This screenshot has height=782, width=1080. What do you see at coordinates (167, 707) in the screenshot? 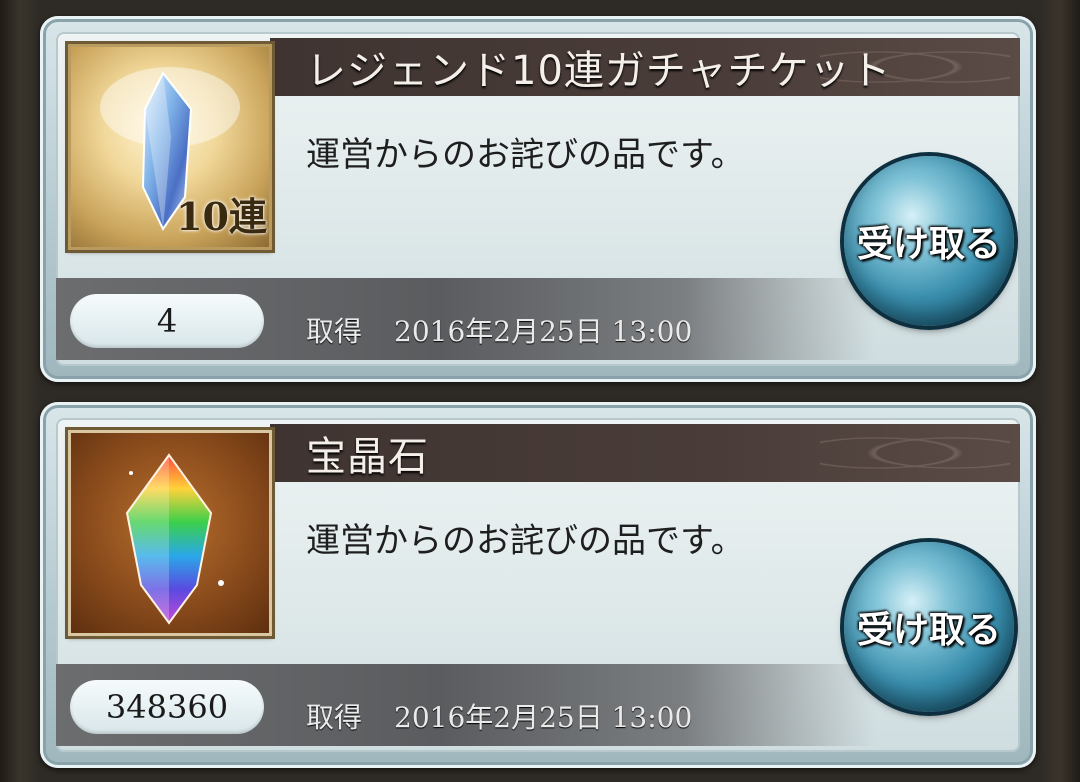
I see `gift-count: 348360` at bounding box center [167, 707].